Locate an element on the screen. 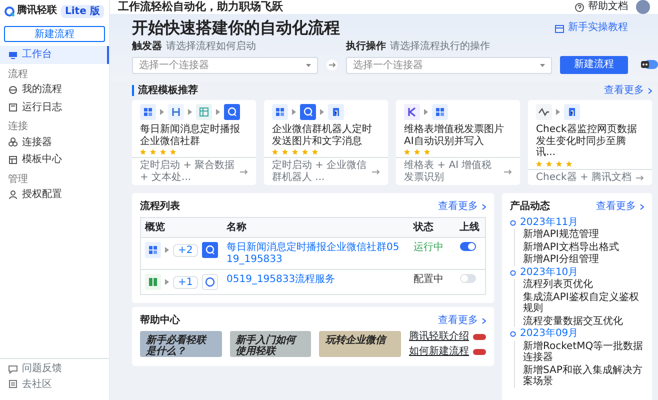  month-label: 2023年11月 is located at coordinates (549, 222).